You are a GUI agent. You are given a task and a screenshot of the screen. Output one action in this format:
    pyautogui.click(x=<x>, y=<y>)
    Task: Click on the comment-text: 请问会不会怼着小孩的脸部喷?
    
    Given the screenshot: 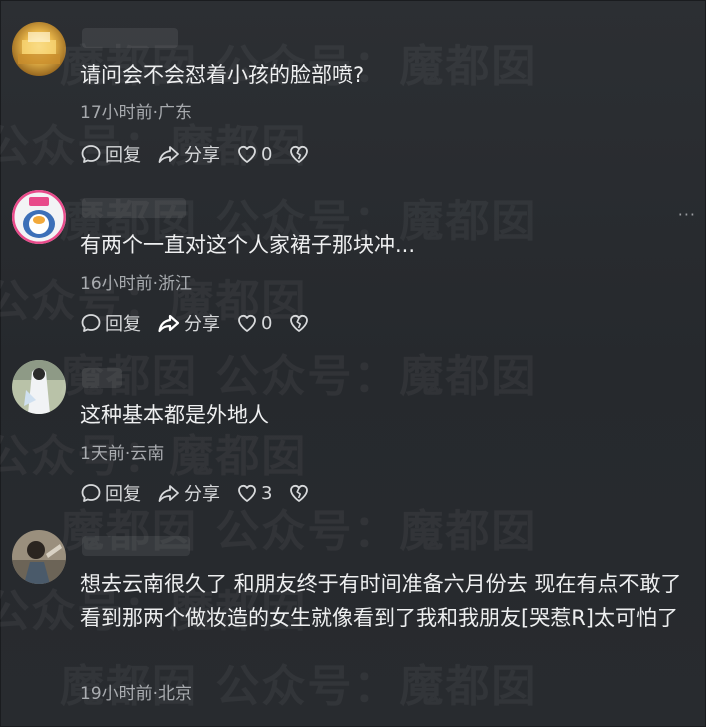 What is the action you would take?
    pyautogui.click(x=222, y=75)
    